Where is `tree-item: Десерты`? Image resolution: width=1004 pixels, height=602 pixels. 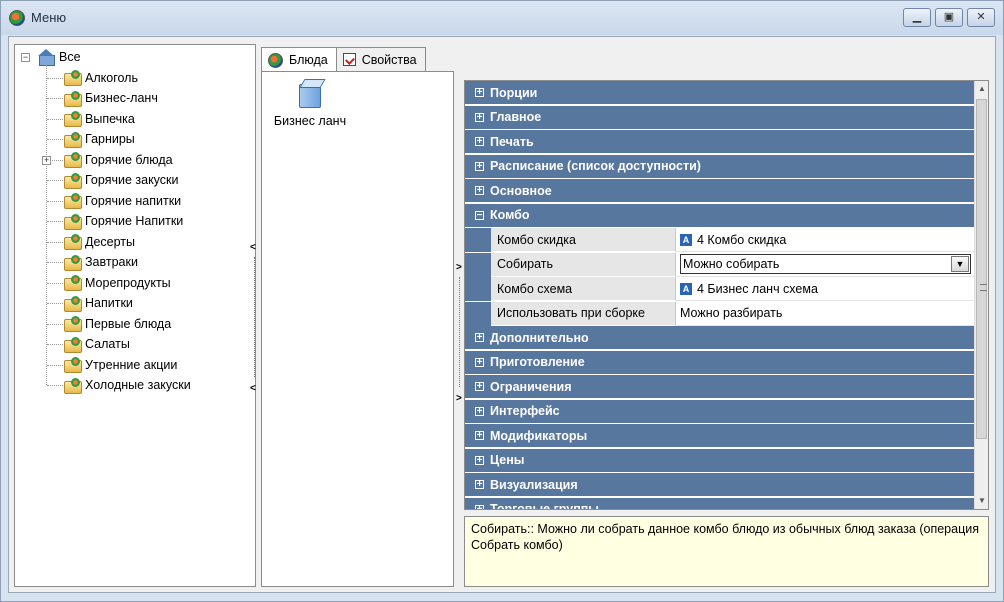 tree-item: Десерты is located at coordinates (99, 242).